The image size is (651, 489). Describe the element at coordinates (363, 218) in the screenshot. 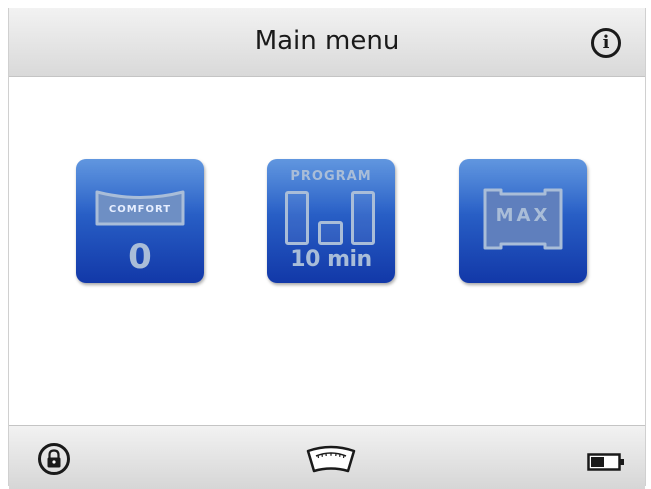

I see `program-bar-right` at that location.